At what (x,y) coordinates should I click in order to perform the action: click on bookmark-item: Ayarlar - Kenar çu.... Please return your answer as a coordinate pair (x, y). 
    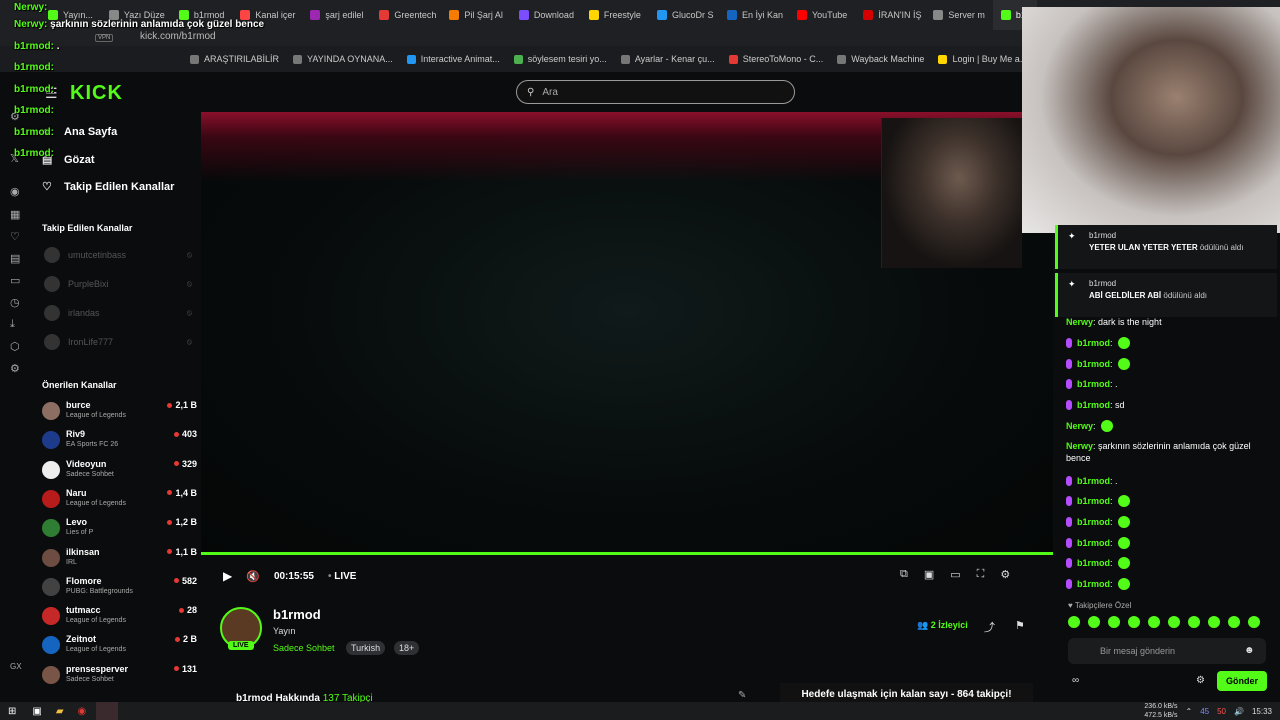
    Looking at the image, I should click on (667, 59).